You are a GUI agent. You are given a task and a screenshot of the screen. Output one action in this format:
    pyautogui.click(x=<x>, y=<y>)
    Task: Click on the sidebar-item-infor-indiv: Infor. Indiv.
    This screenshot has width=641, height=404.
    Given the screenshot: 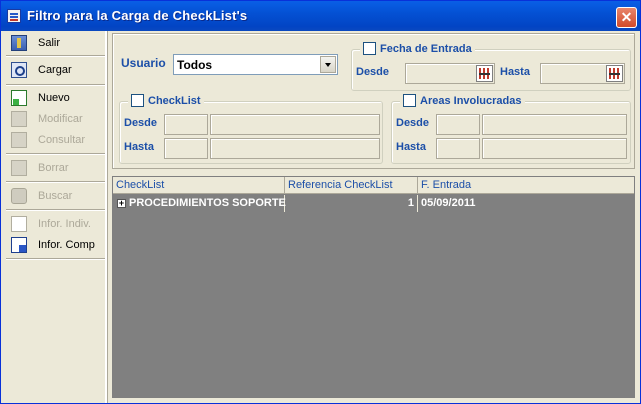 What is the action you would take?
    pyautogui.click(x=55, y=224)
    